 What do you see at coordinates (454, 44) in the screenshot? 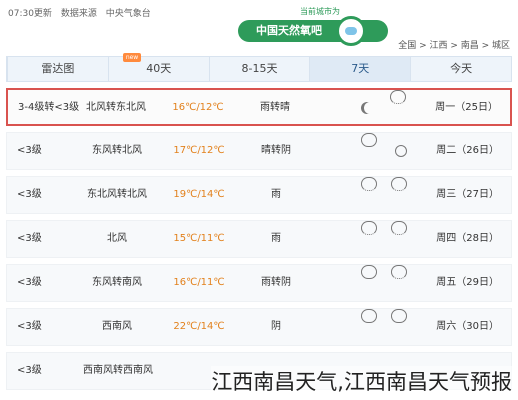
I see `breadcrumb: 全国 > 江西 > 南昌 > 城区` at bounding box center [454, 44].